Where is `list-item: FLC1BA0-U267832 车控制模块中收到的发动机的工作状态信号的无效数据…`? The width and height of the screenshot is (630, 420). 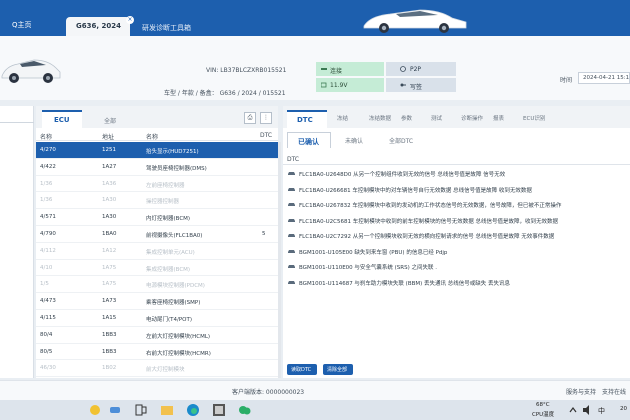
list-item: FLC1BA0-U267832 车控制模块中收到的发动机的工作状态信号的无效数据… is located at coordinates (456, 205).